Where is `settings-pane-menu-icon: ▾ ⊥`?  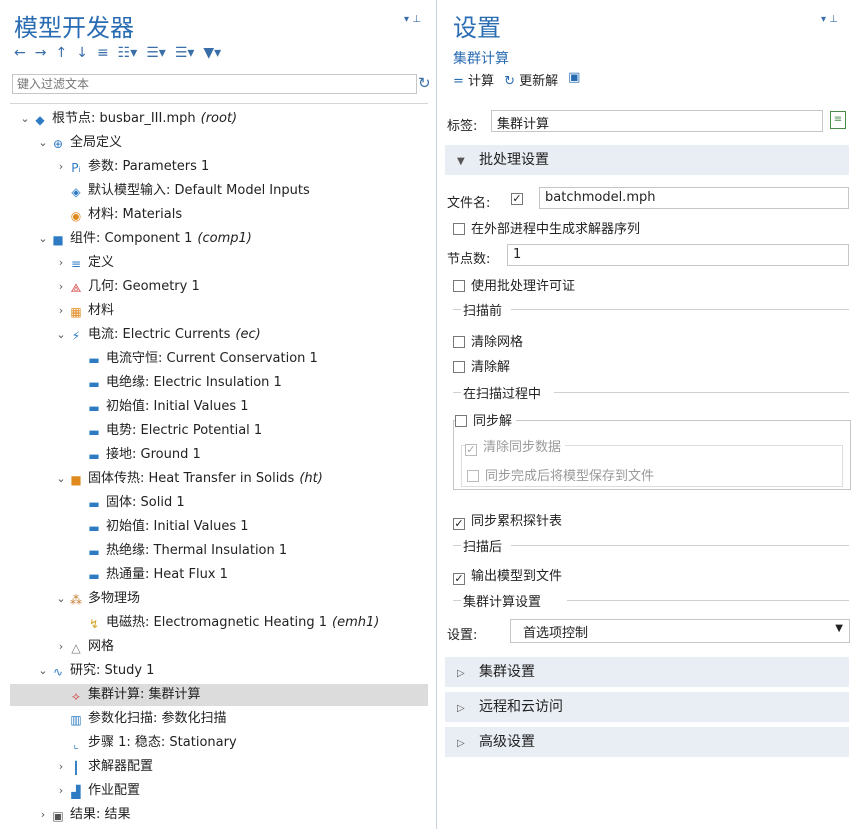
settings-pane-menu-icon: ▾ ⊥ is located at coordinates (829, 19).